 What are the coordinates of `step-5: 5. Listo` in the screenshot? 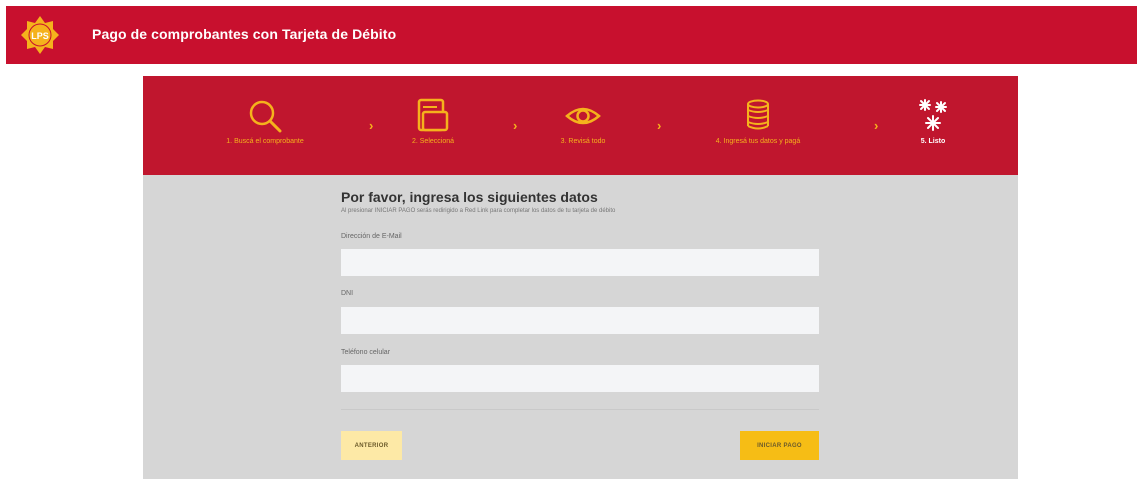 It's located at (933, 125).